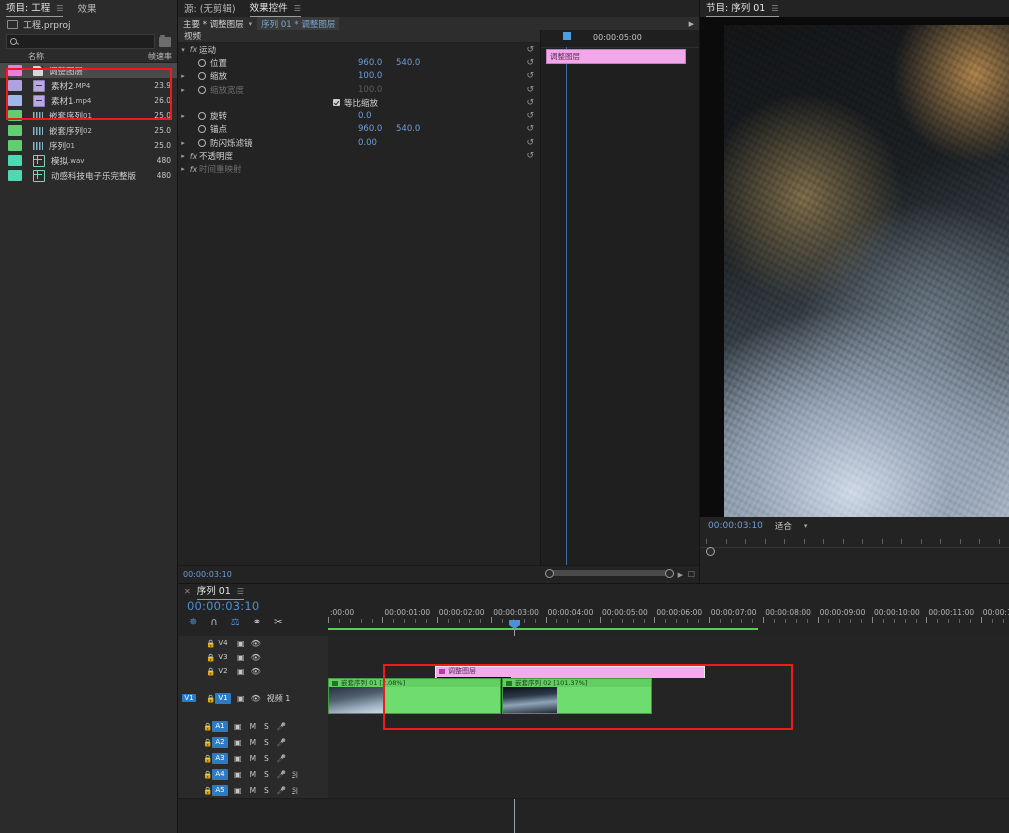 The image size is (1009, 833). What do you see at coordinates (668, 643) in the screenshot?
I see `track-content-v4` at bounding box center [668, 643].